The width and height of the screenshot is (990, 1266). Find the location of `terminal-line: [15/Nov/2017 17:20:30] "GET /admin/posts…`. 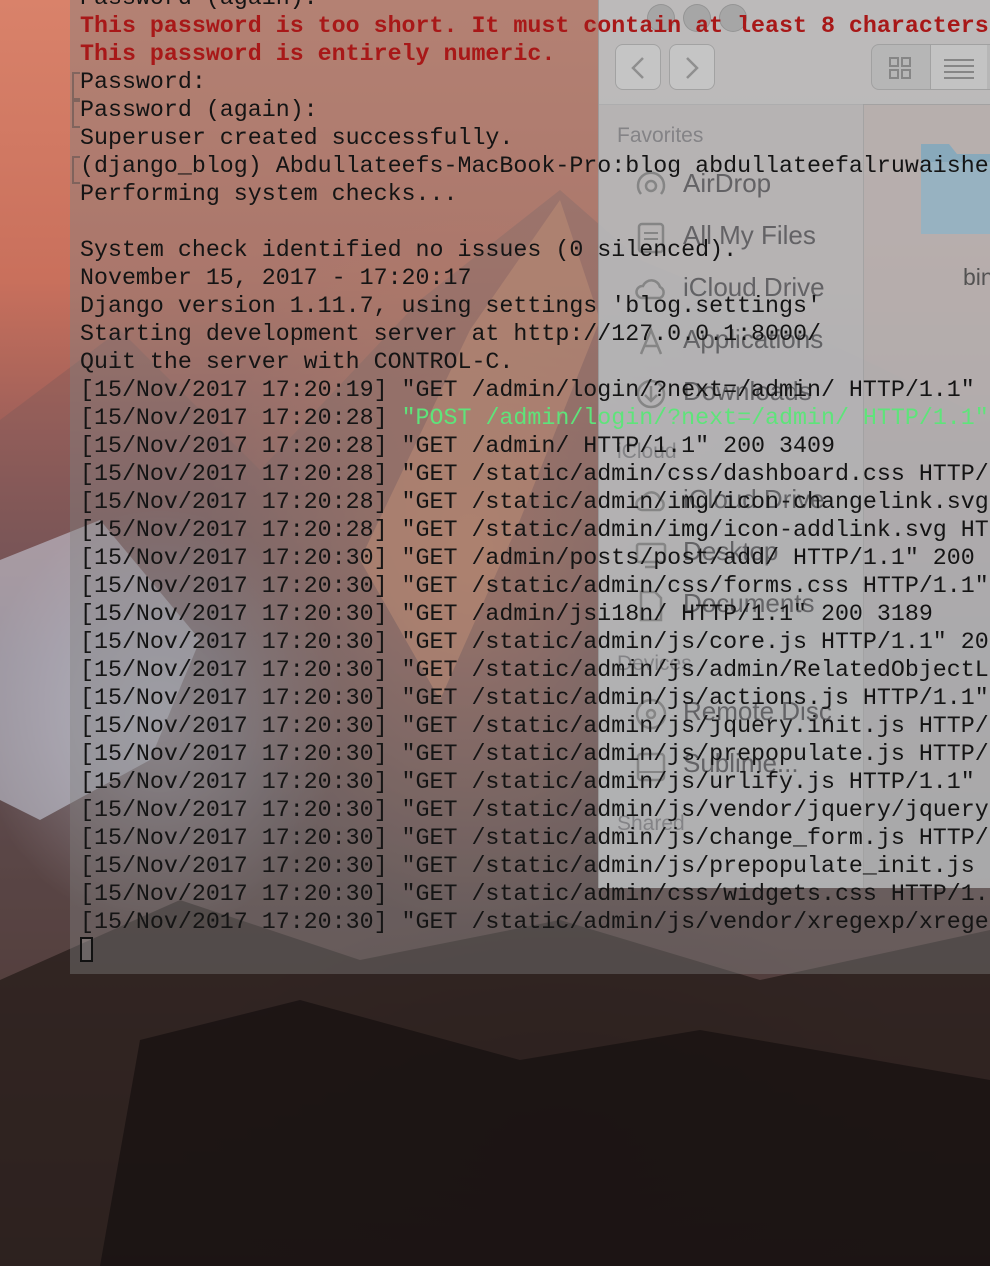

terminal-line: [15/Nov/2017 17:20:30] "GET /admin/posts… is located at coordinates (534, 558).